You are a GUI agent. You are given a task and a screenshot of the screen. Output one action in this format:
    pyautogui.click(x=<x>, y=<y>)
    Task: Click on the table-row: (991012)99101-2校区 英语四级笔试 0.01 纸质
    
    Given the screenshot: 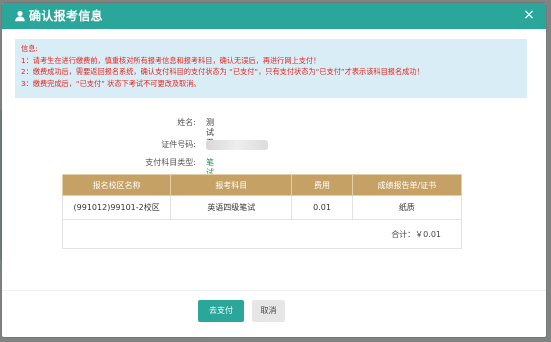 What is the action you would take?
    pyautogui.click(x=262, y=207)
    